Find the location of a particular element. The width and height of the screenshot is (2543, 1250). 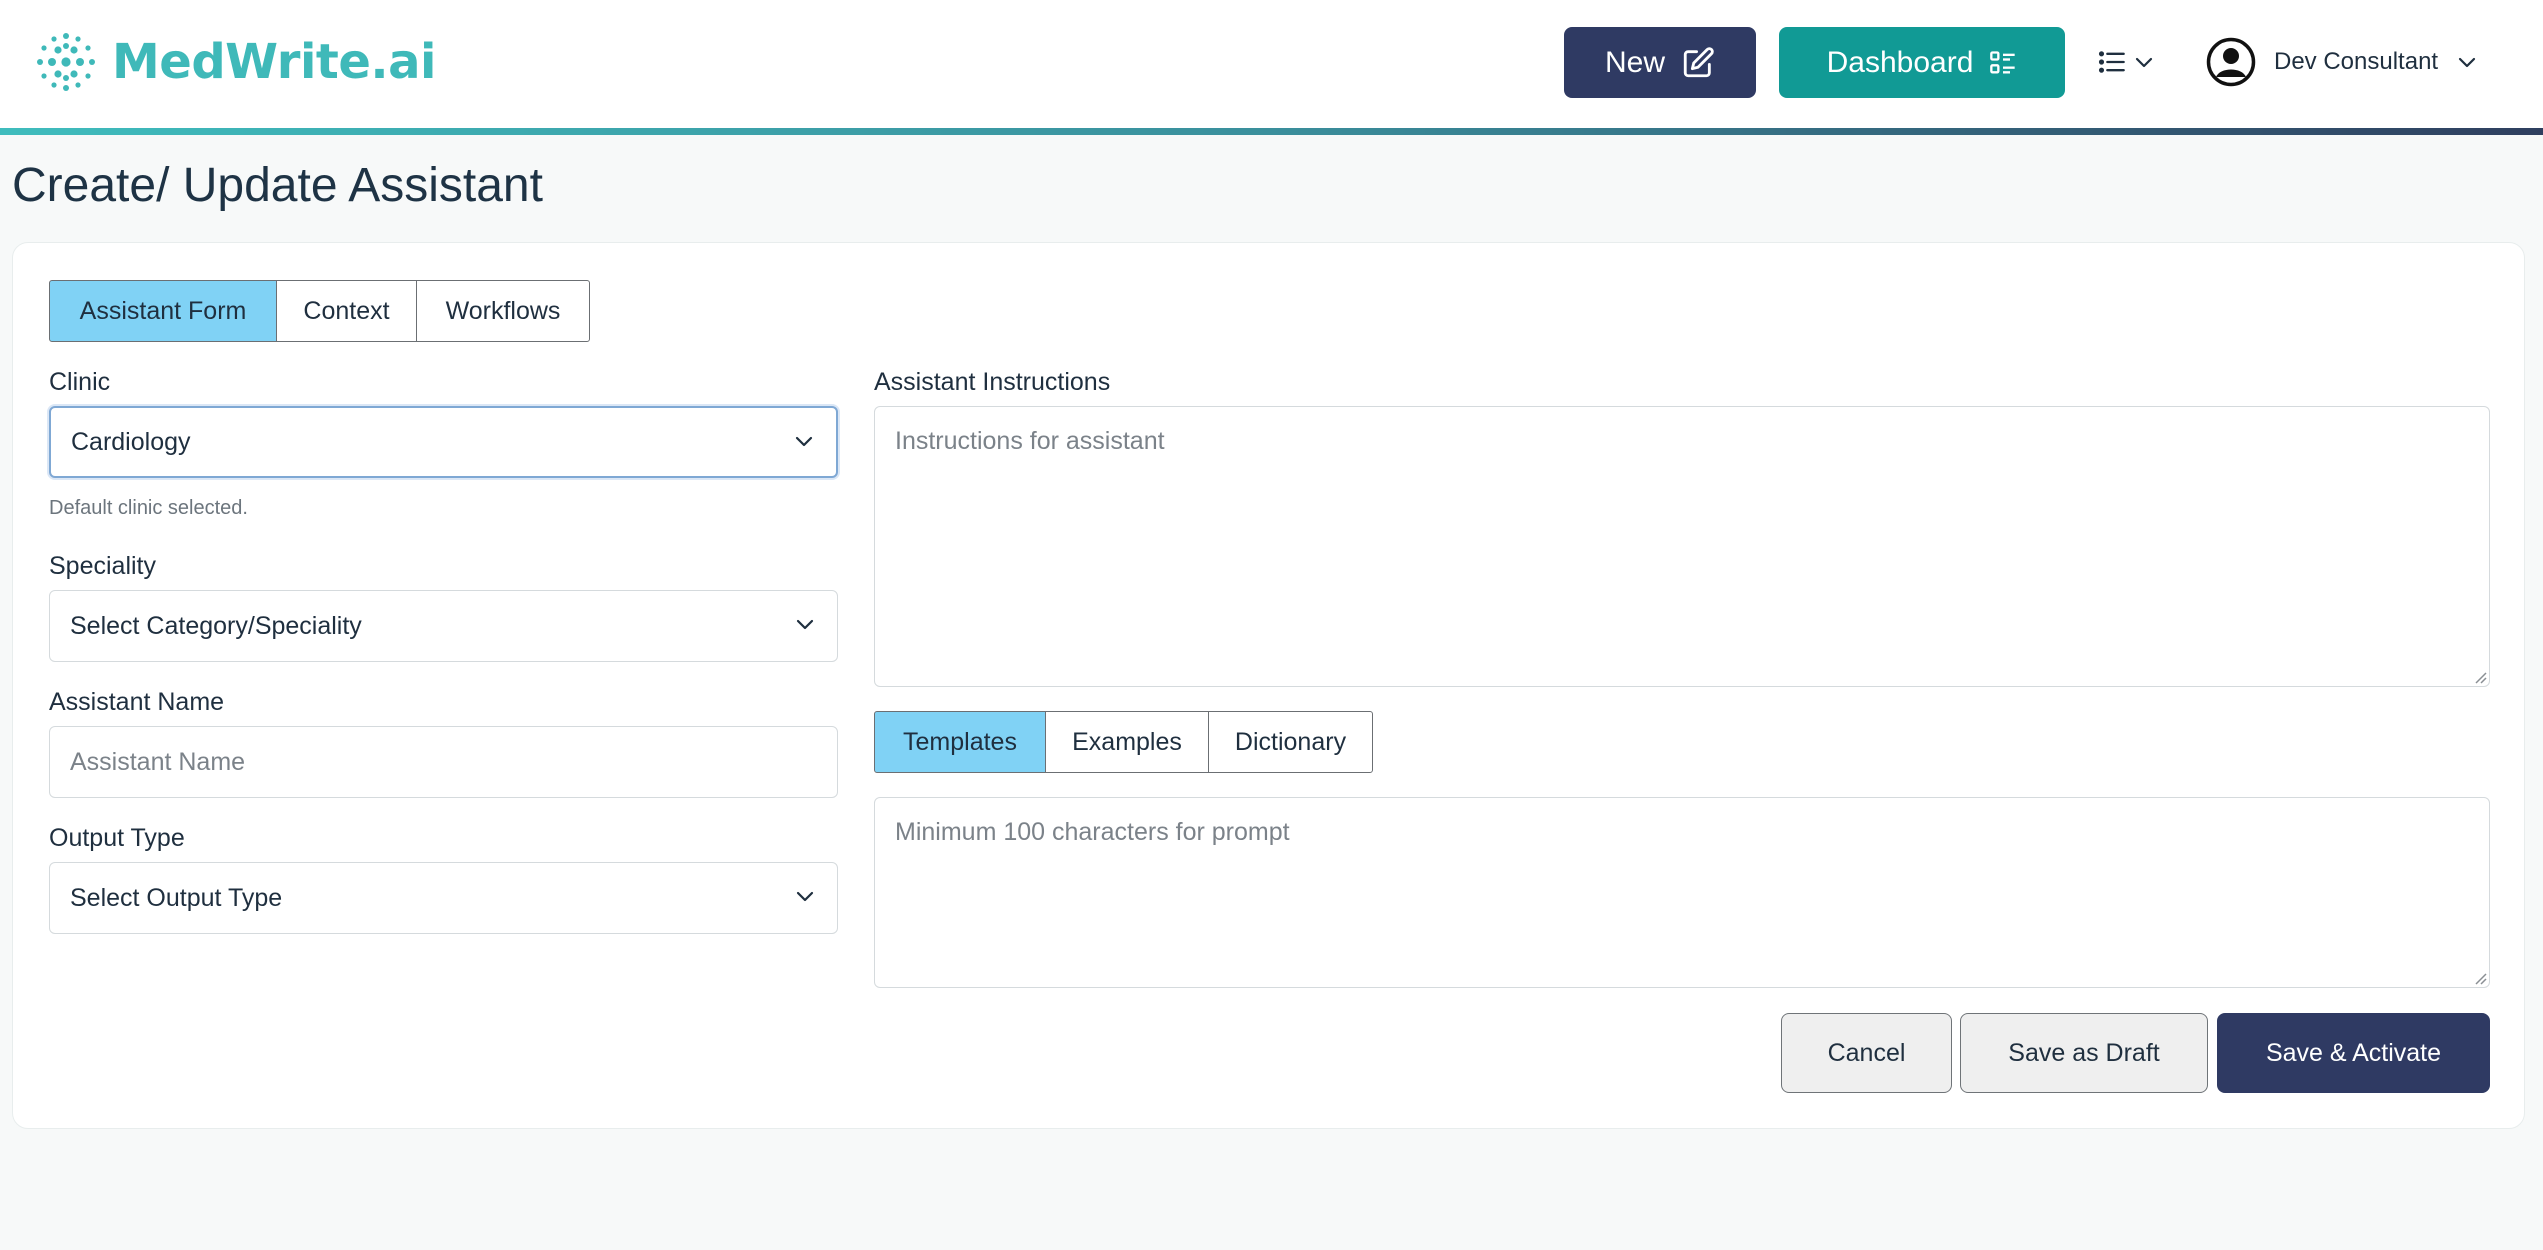

instructions-label: Assistant Instructions is located at coordinates (992, 382).